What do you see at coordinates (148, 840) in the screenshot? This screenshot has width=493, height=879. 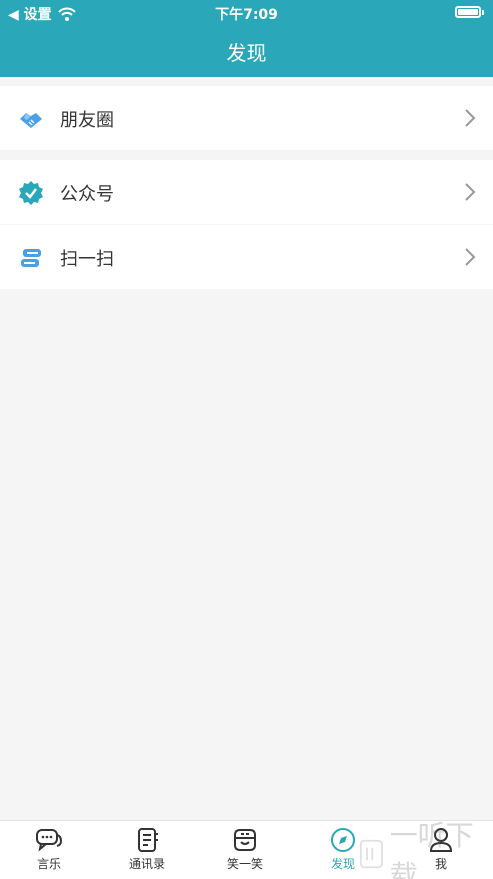 I see `contacts-book-icon` at bounding box center [148, 840].